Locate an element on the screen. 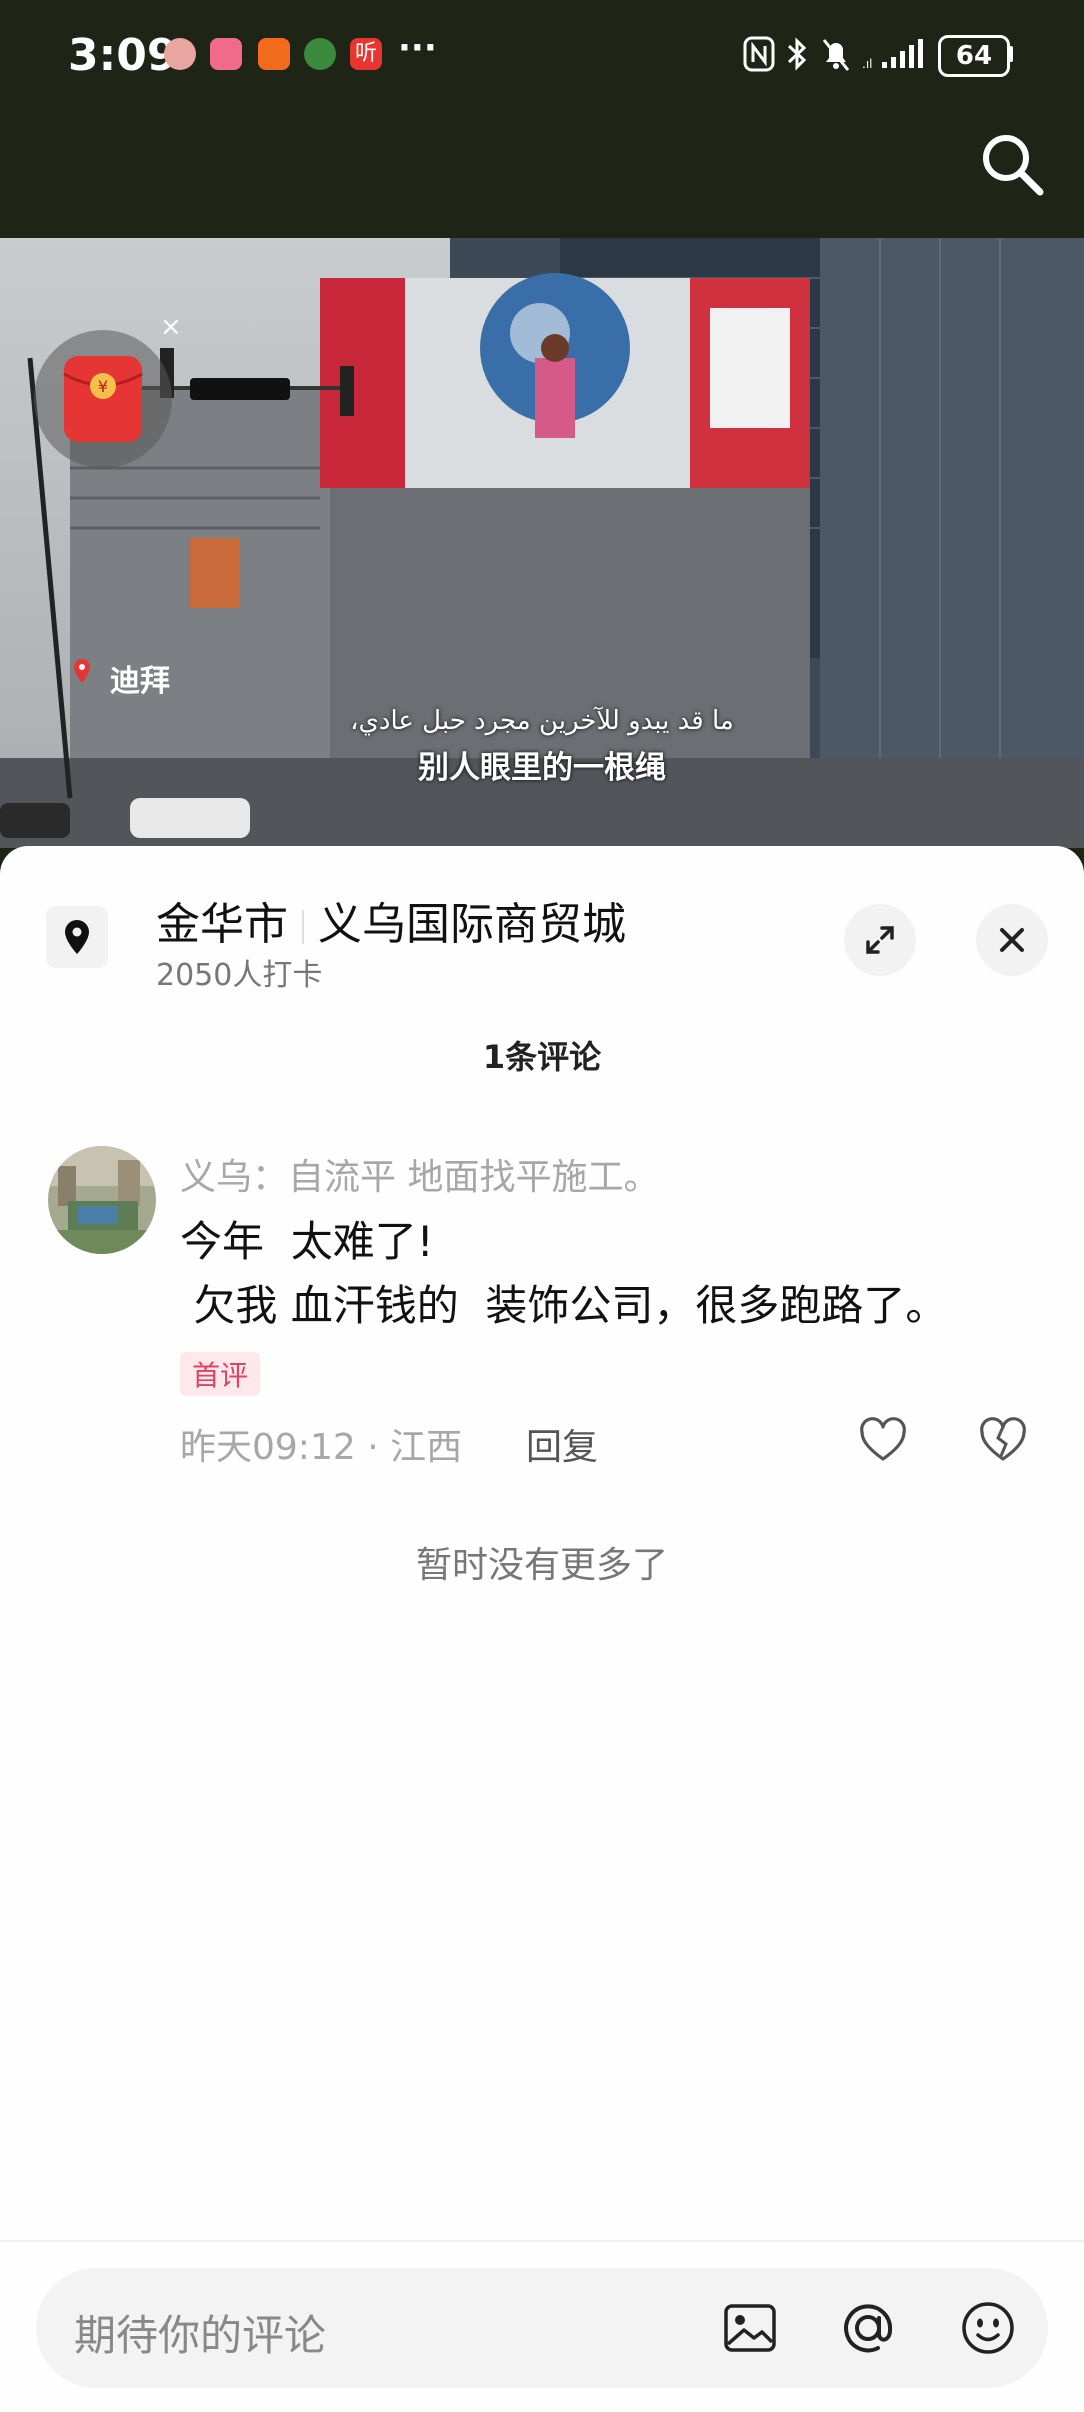  comment-text: 今年 太难了! 欠我 血汗钱的 装饰公司，很多跑路了。 is located at coordinates (564, 1273).